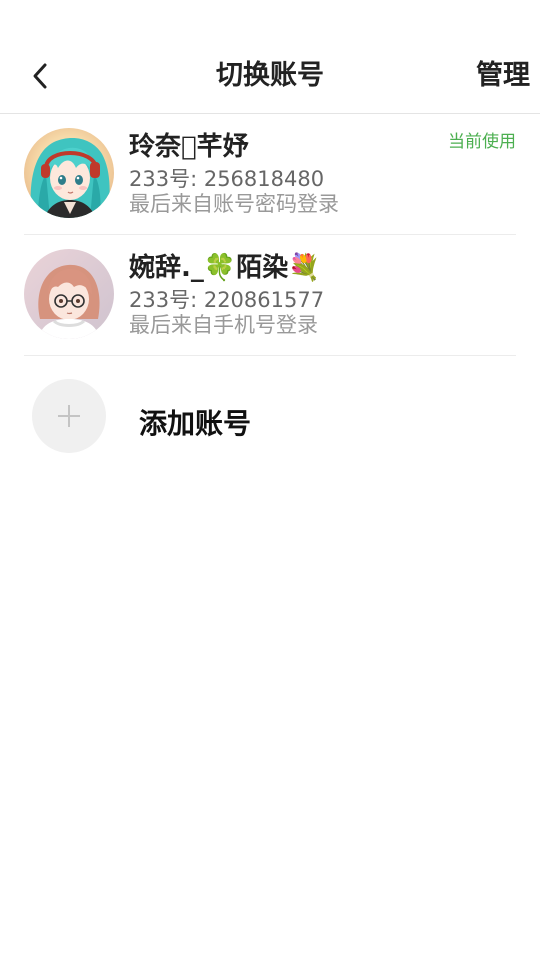  Describe the element at coordinates (270, 420) in the screenshot. I see `add-account-button: 添加账号` at that location.